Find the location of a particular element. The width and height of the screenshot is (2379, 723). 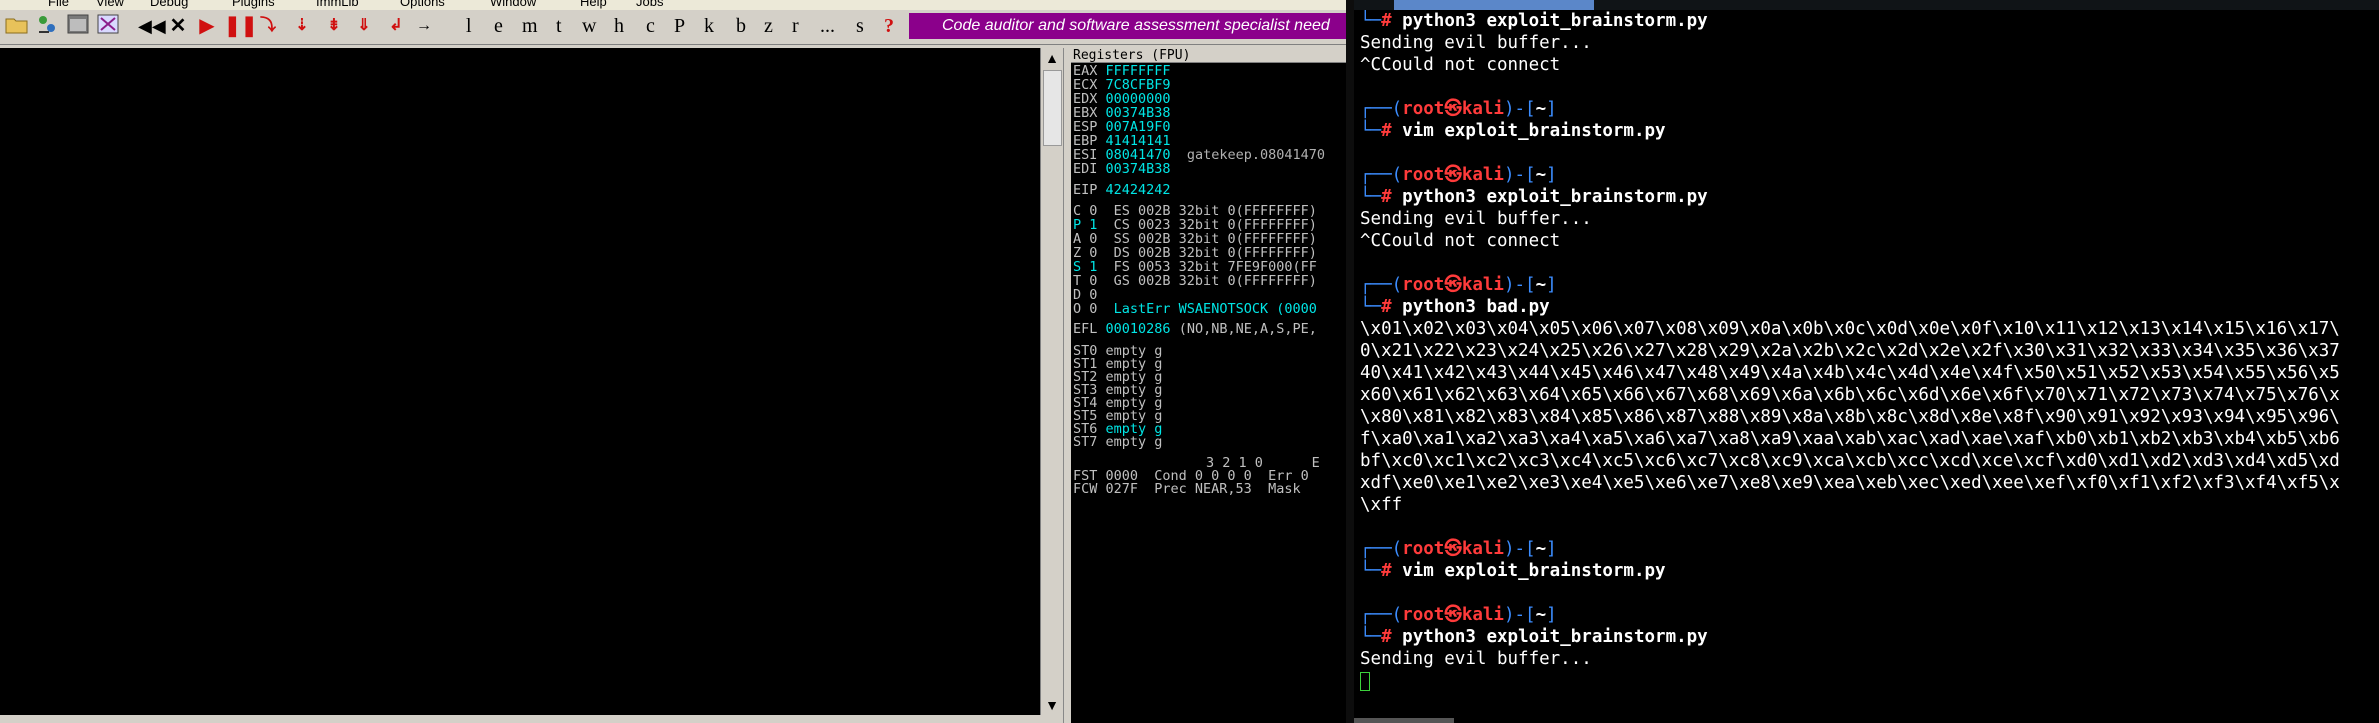

last-error: LastErr WSAENOTSOCK (0000 is located at coordinates (1215, 309).